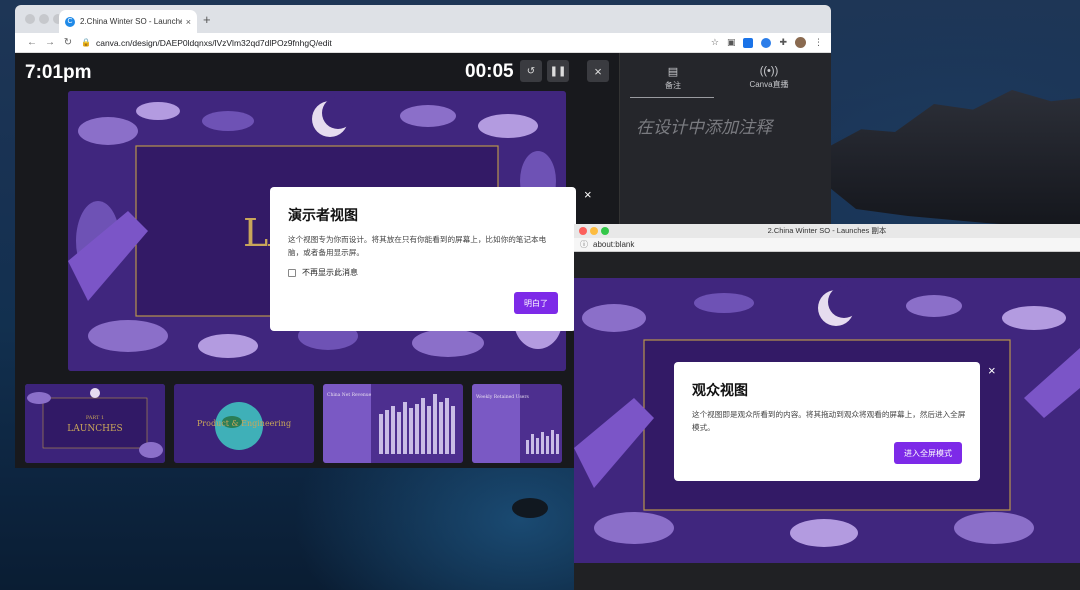 The width and height of the screenshot is (1080, 590). I want to click on audience-dialog-close-icon: ×, so click(992, 370).